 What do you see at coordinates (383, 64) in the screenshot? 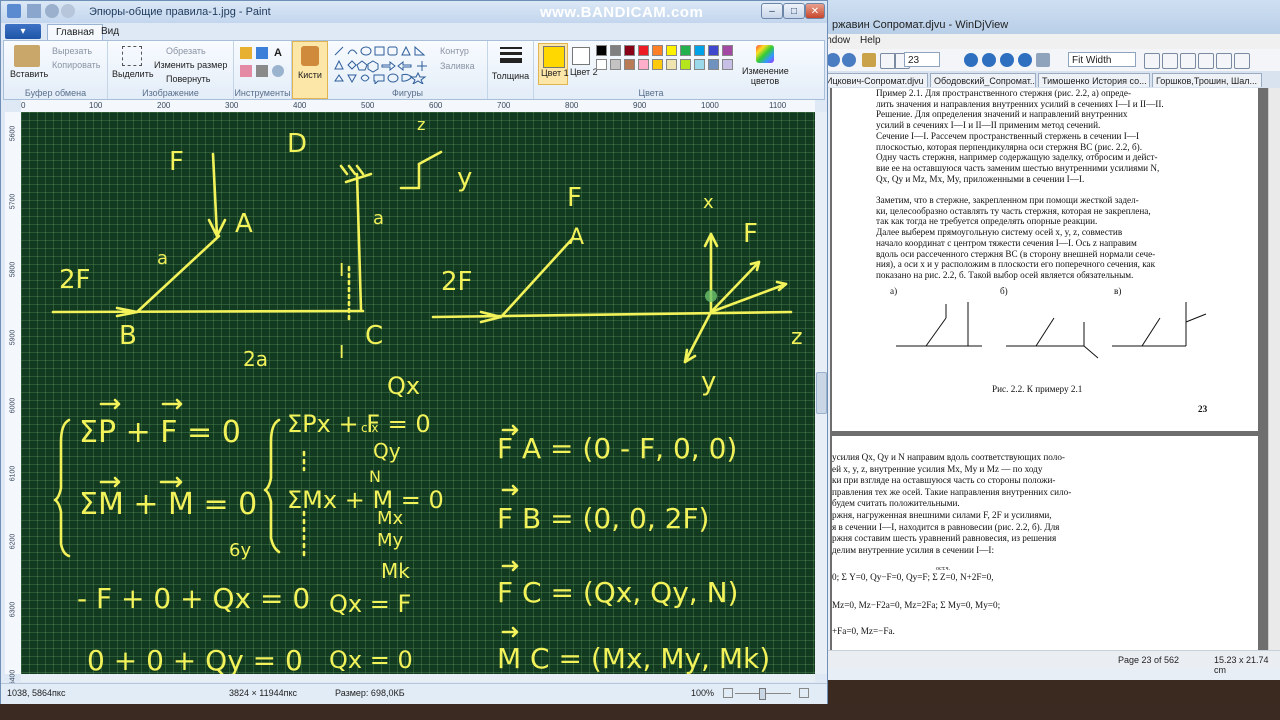
I see `shapes-gallery` at bounding box center [383, 64].